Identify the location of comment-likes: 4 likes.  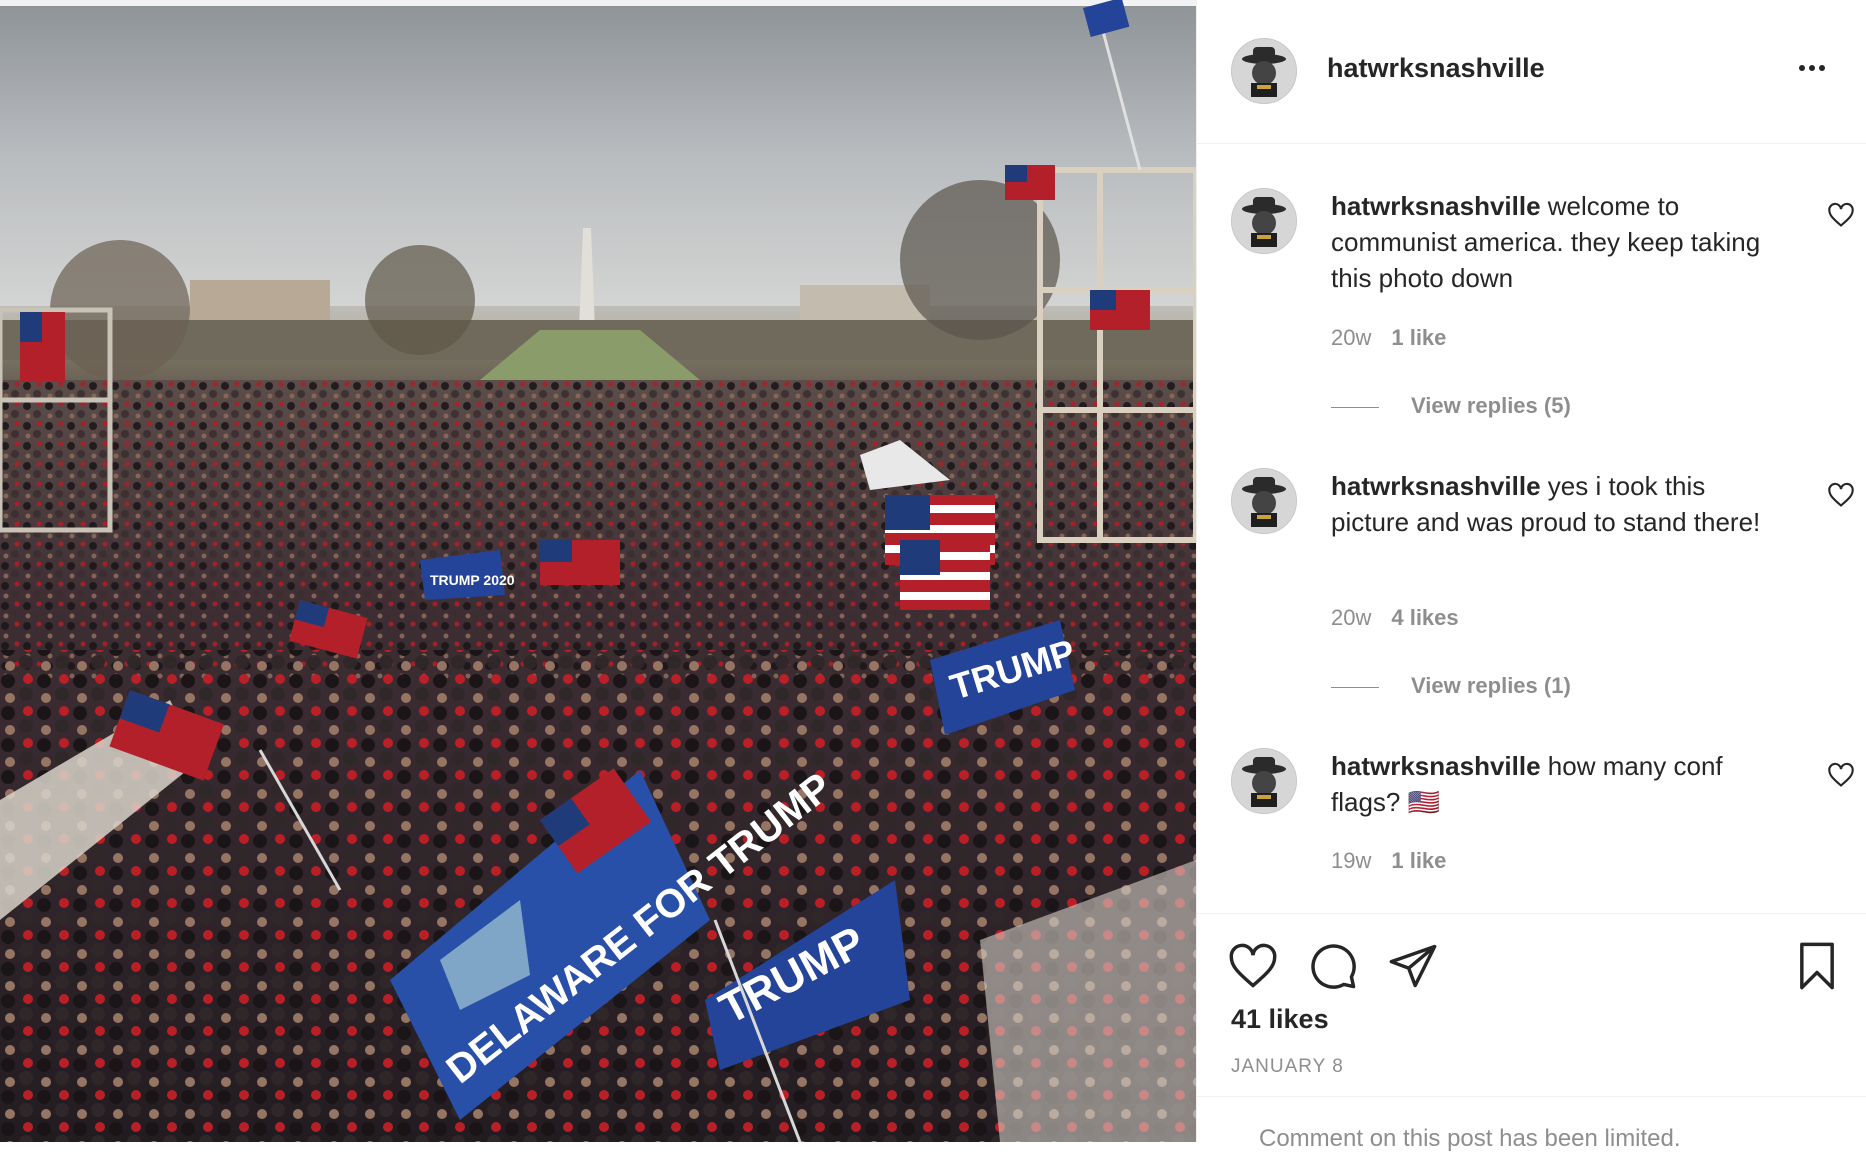
(1424, 617).